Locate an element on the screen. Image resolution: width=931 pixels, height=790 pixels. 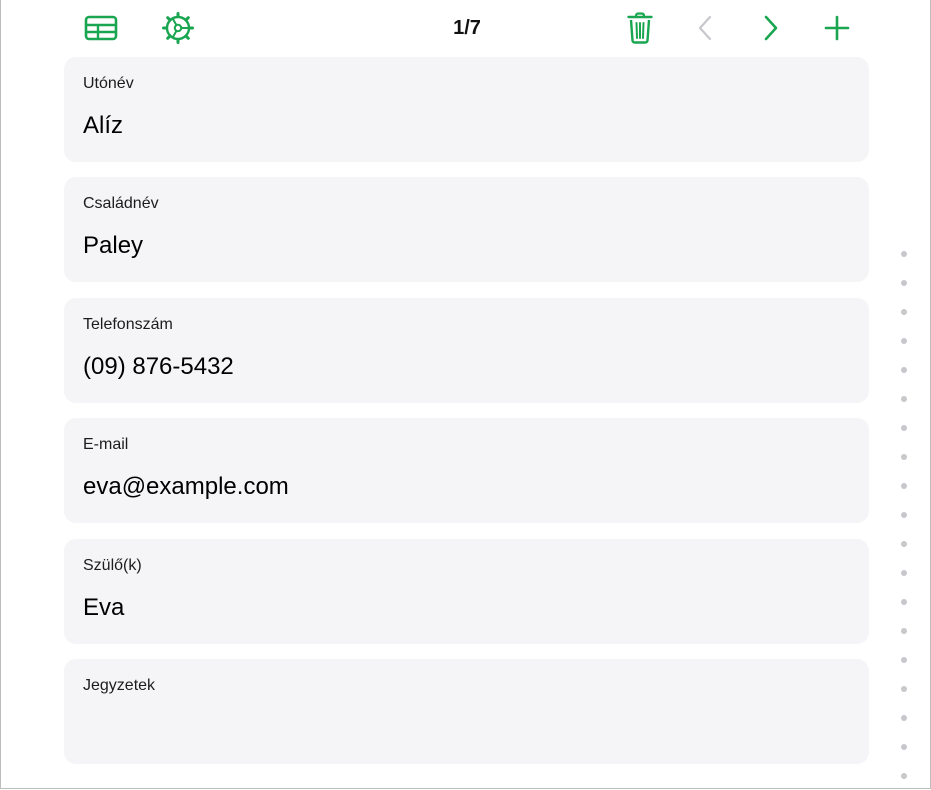
field-value: Alíz is located at coordinates (103, 126).